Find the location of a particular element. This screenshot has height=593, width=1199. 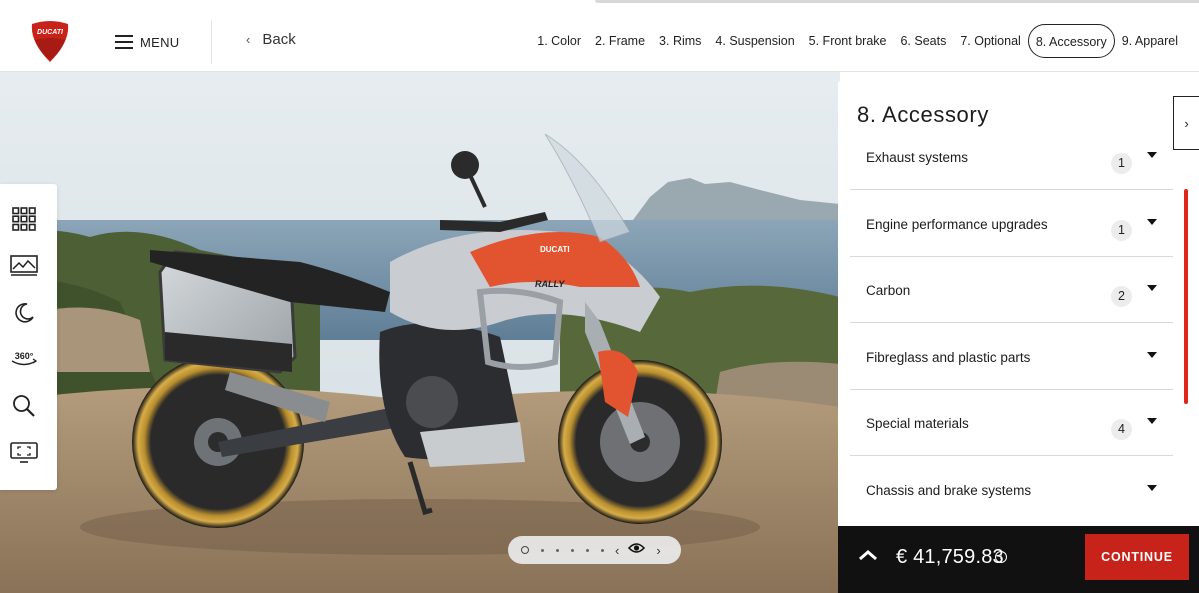

step-front-brake: 5. Front brake is located at coordinates (848, 41).